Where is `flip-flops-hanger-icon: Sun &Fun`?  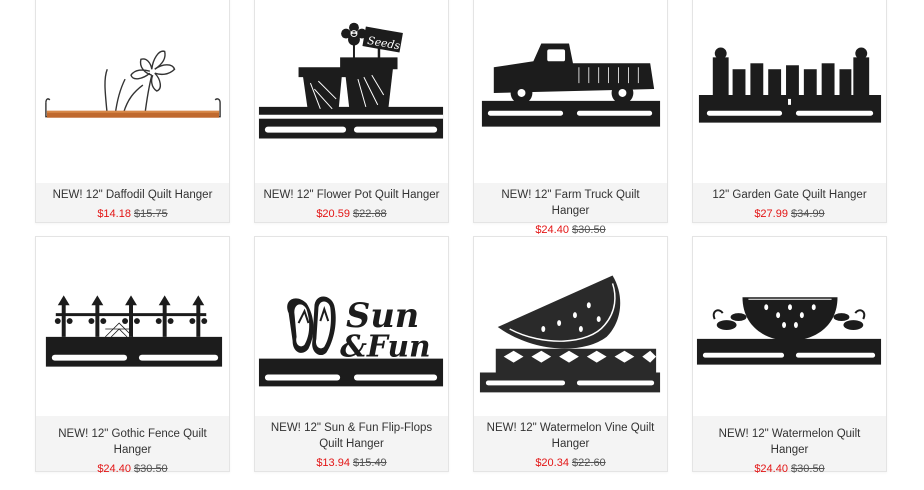 flip-flops-hanger-icon: Sun &Fun is located at coordinates (351, 341).